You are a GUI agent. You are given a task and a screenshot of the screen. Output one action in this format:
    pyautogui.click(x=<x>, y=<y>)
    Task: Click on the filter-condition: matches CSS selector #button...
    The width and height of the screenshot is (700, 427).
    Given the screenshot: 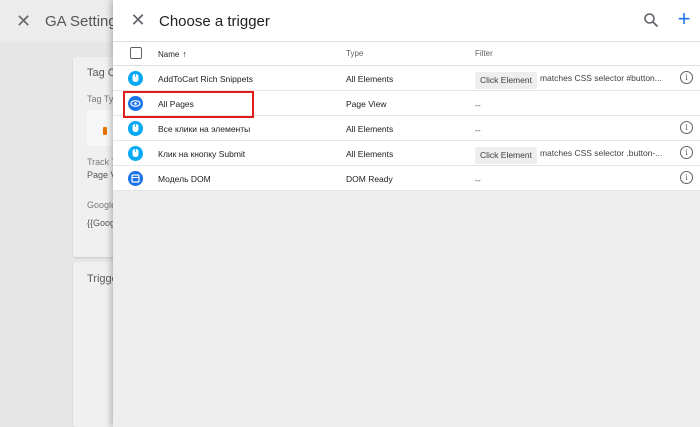 What is the action you would take?
    pyautogui.click(x=600, y=78)
    